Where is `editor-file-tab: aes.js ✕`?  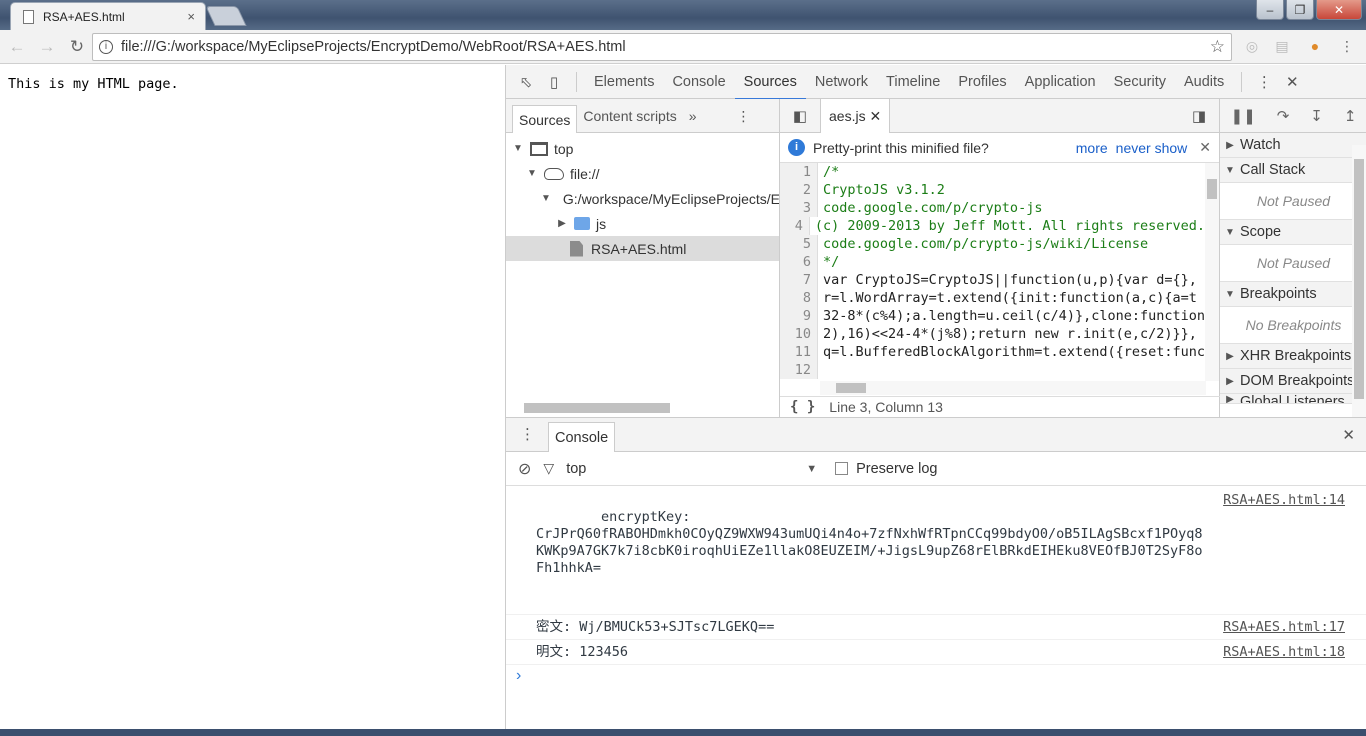 editor-file-tab: aes.js ✕ is located at coordinates (855, 115).